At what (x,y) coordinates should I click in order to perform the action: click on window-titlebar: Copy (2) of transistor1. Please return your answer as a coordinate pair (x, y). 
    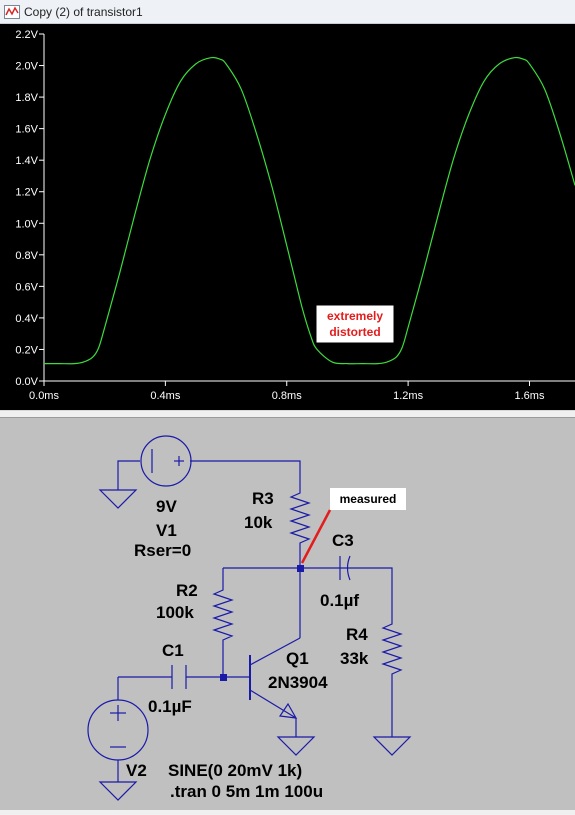
    Looking at the image, I should click on (287, 12).